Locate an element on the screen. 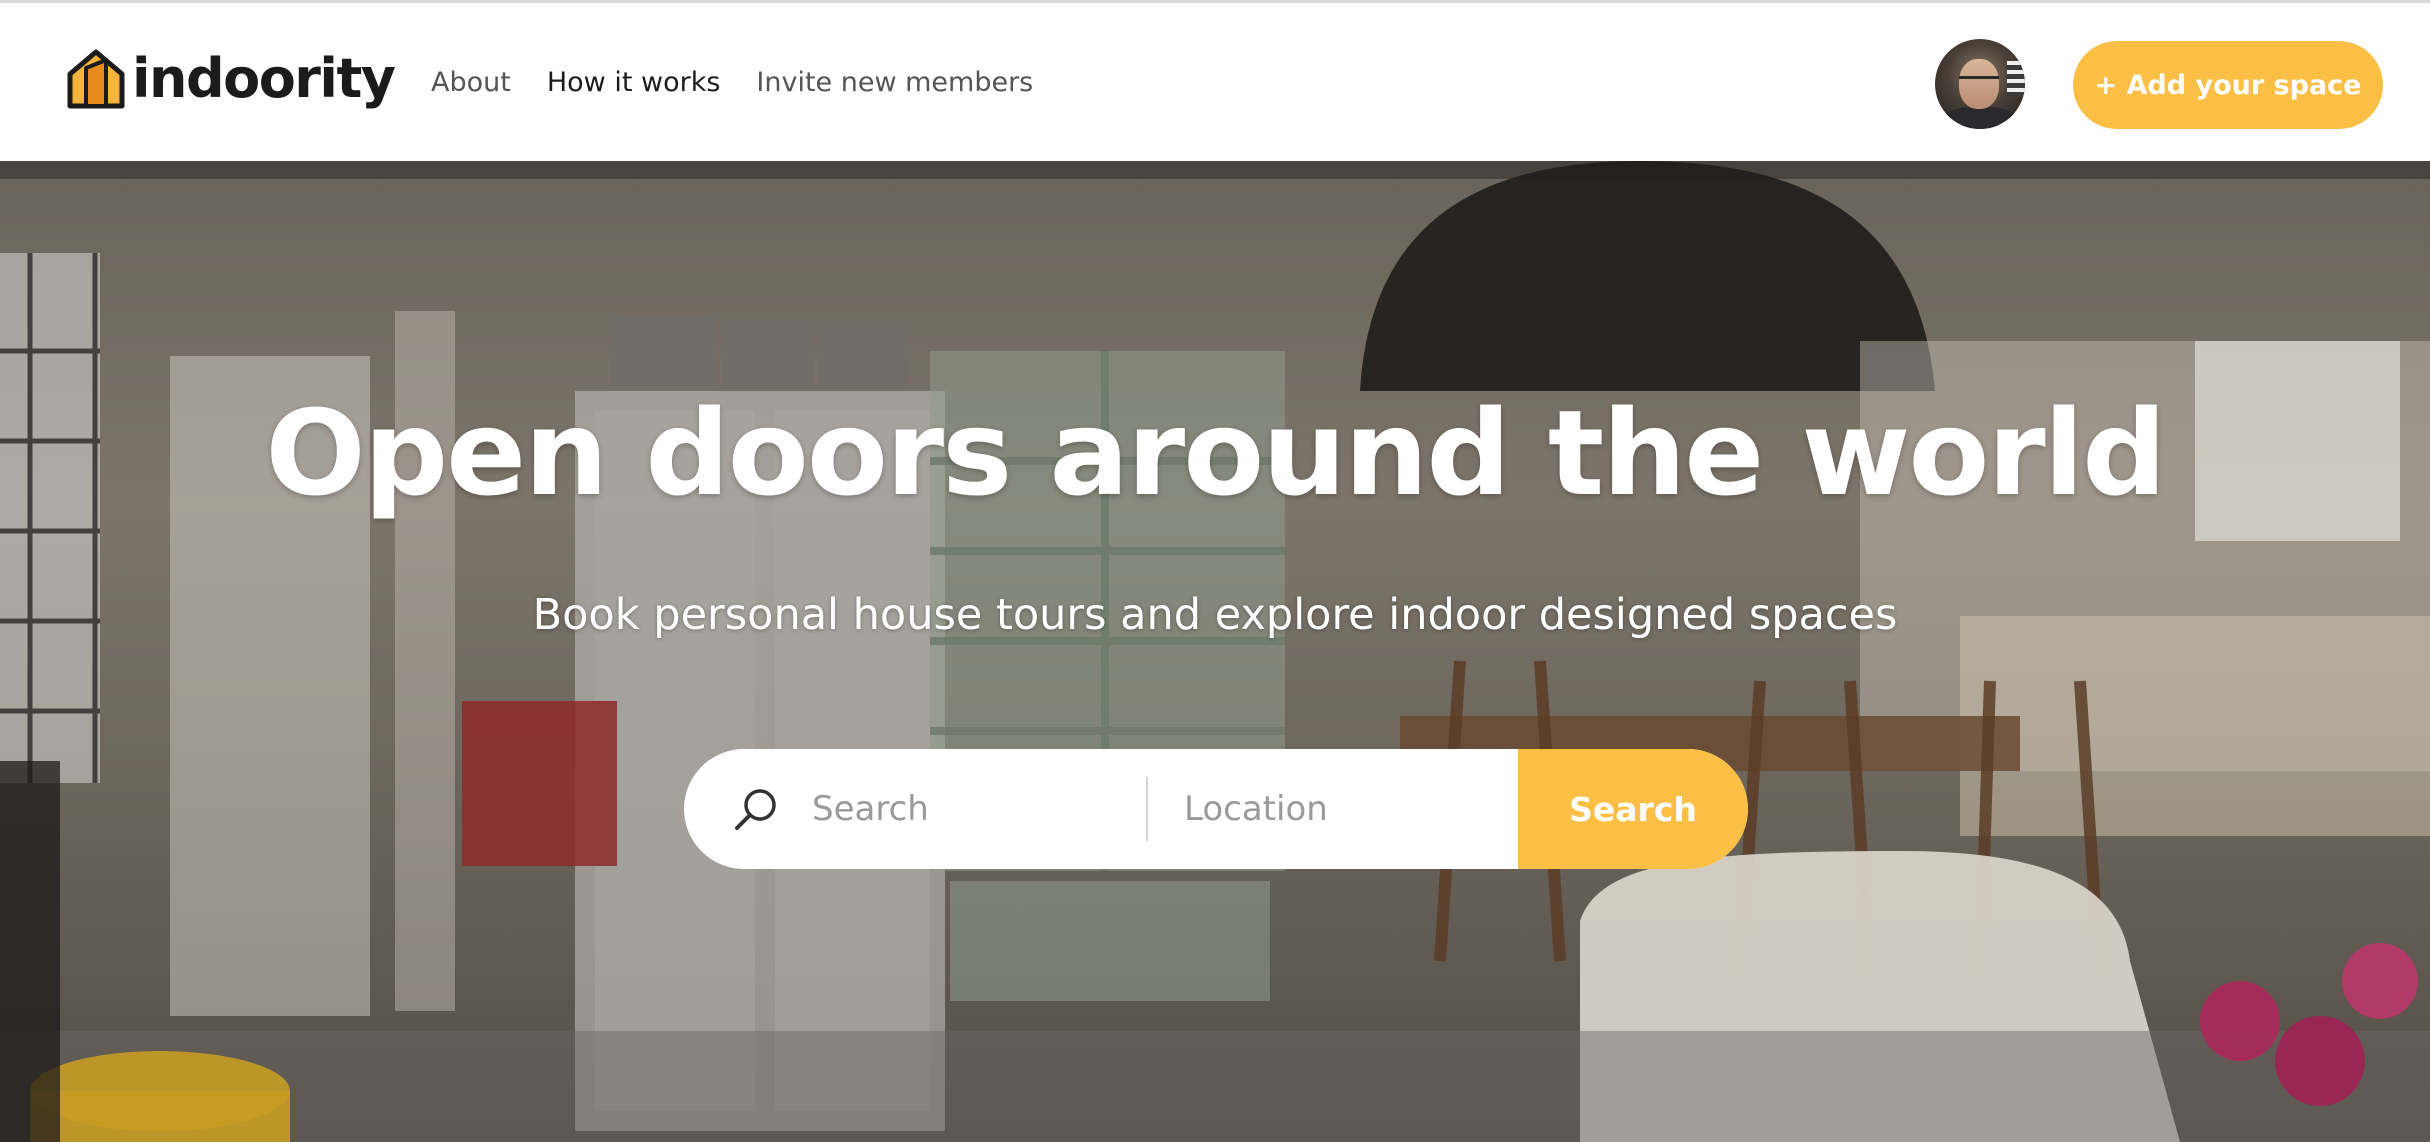  house-door-icon is located at coordinates (96, 79).